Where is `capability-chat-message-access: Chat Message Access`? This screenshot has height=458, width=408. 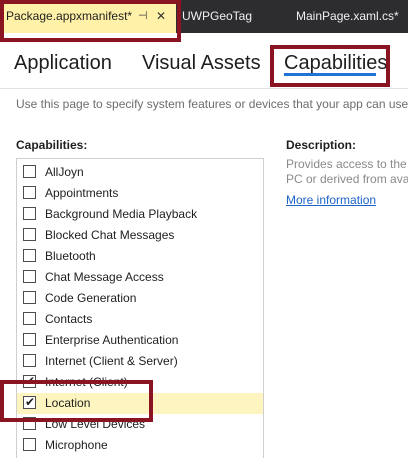 capability-chat-message-access: Chat Message Access is located at coordinates (140, 277).